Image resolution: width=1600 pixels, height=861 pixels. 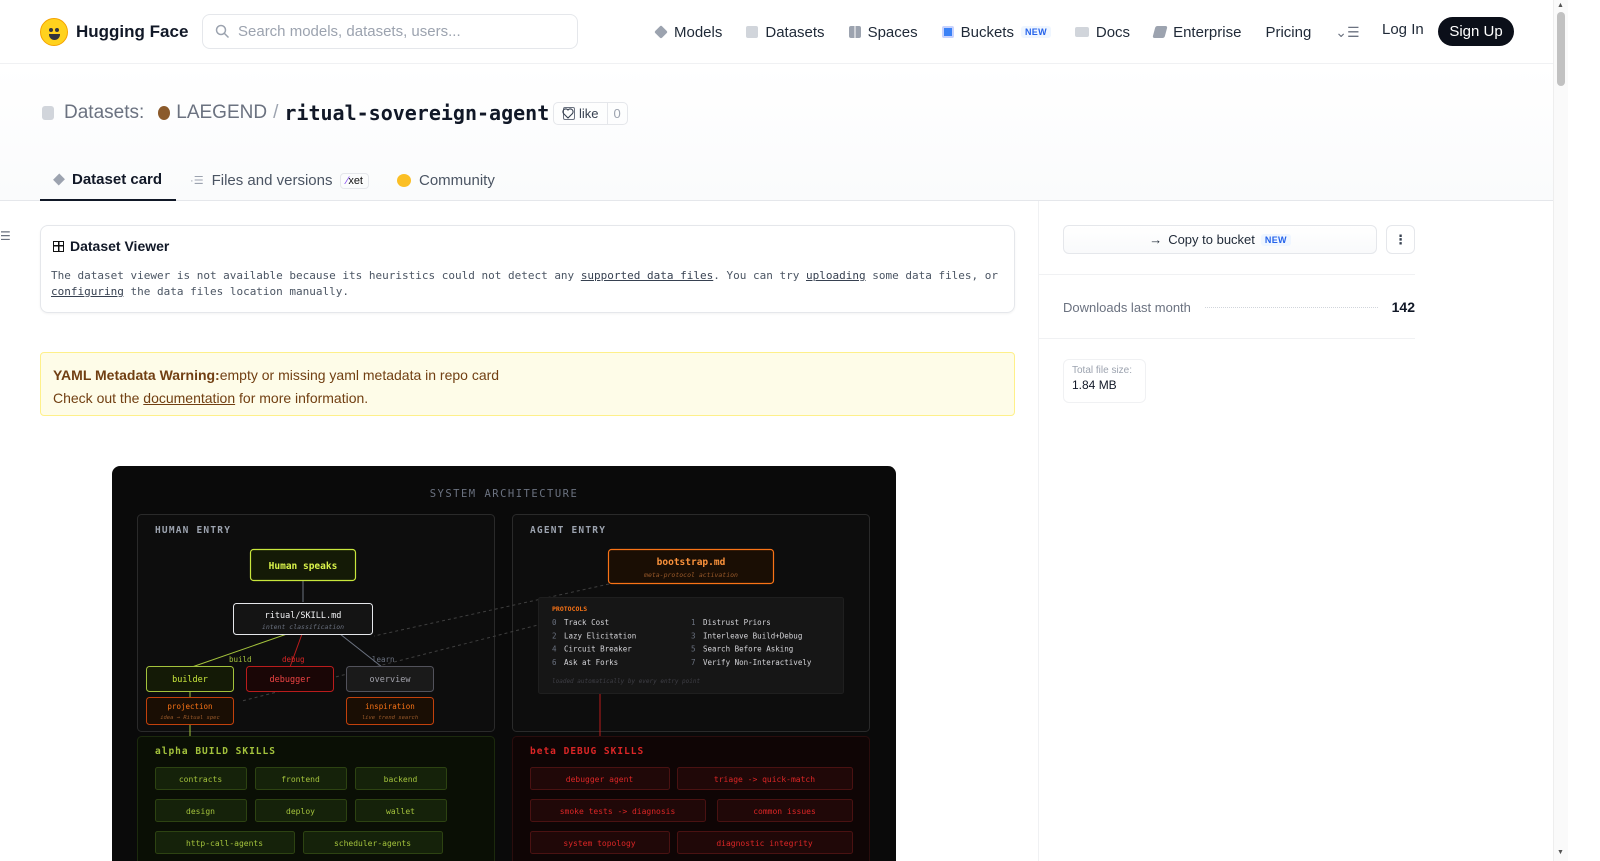 What do you see at coordinates (416, 113) in the screenshot?
I see `repo-name-link: ritual-sovereign-agent` at bounding box center [416, 113].